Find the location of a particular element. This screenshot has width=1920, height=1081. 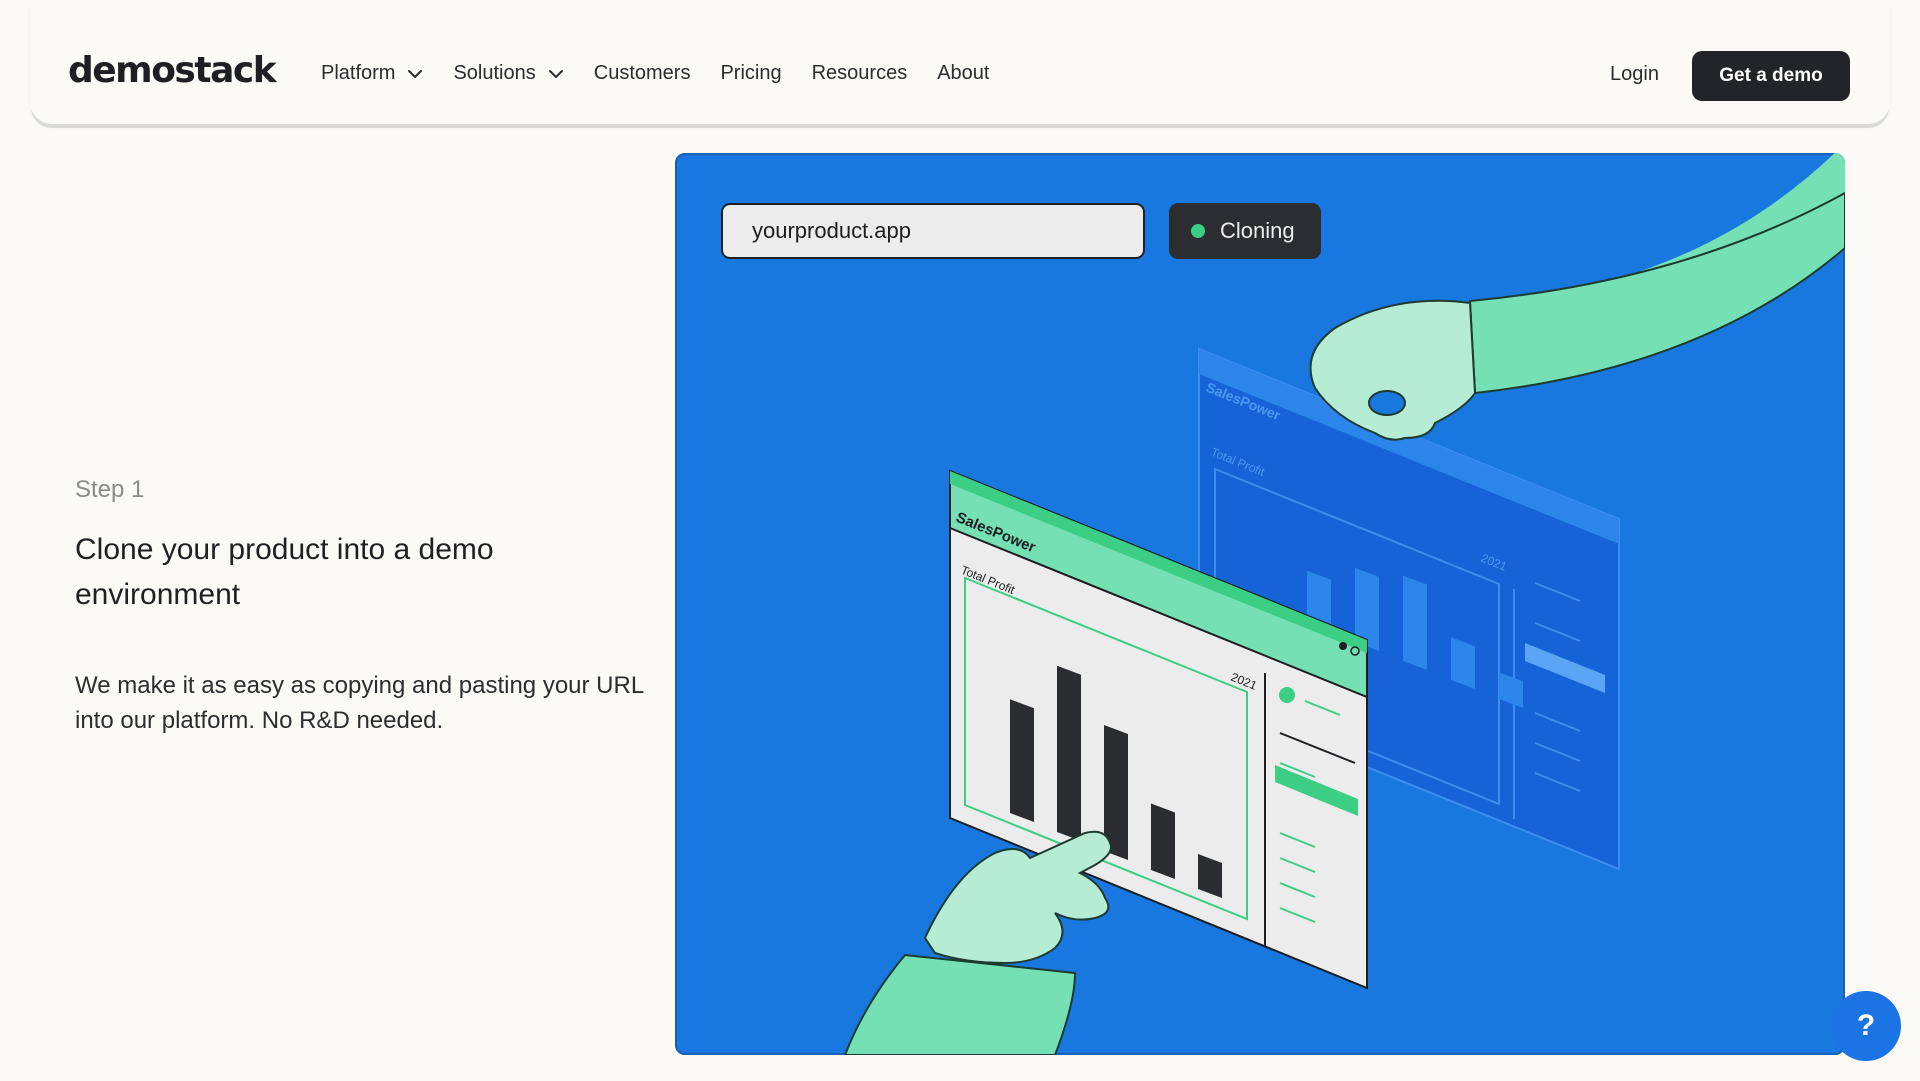

nav-item-label: Solutions is located at coordinates (494, 73).